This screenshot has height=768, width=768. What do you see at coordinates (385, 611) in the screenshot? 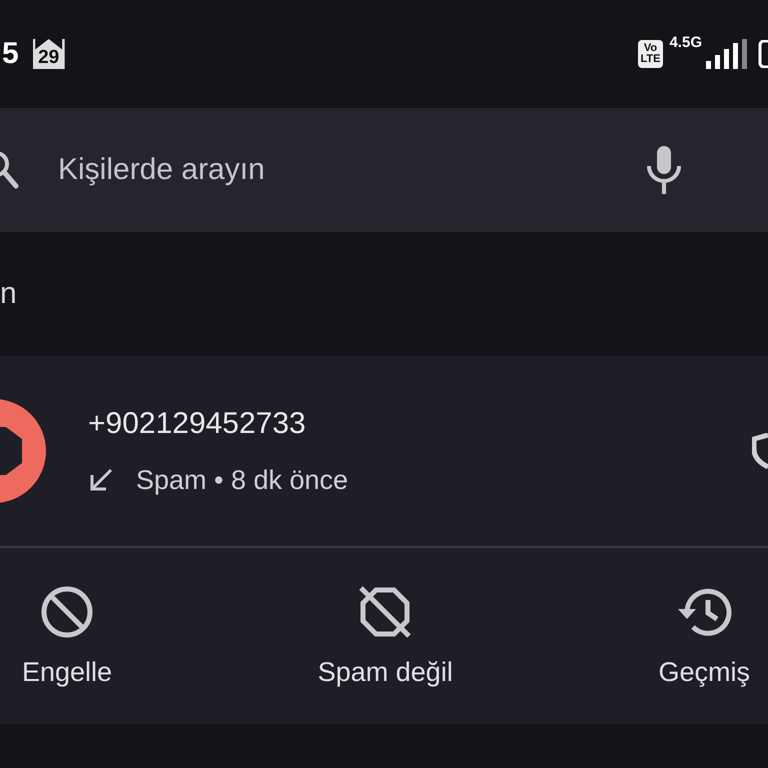
I see `octagon-slash-icon` at bounding box center [385, 611].